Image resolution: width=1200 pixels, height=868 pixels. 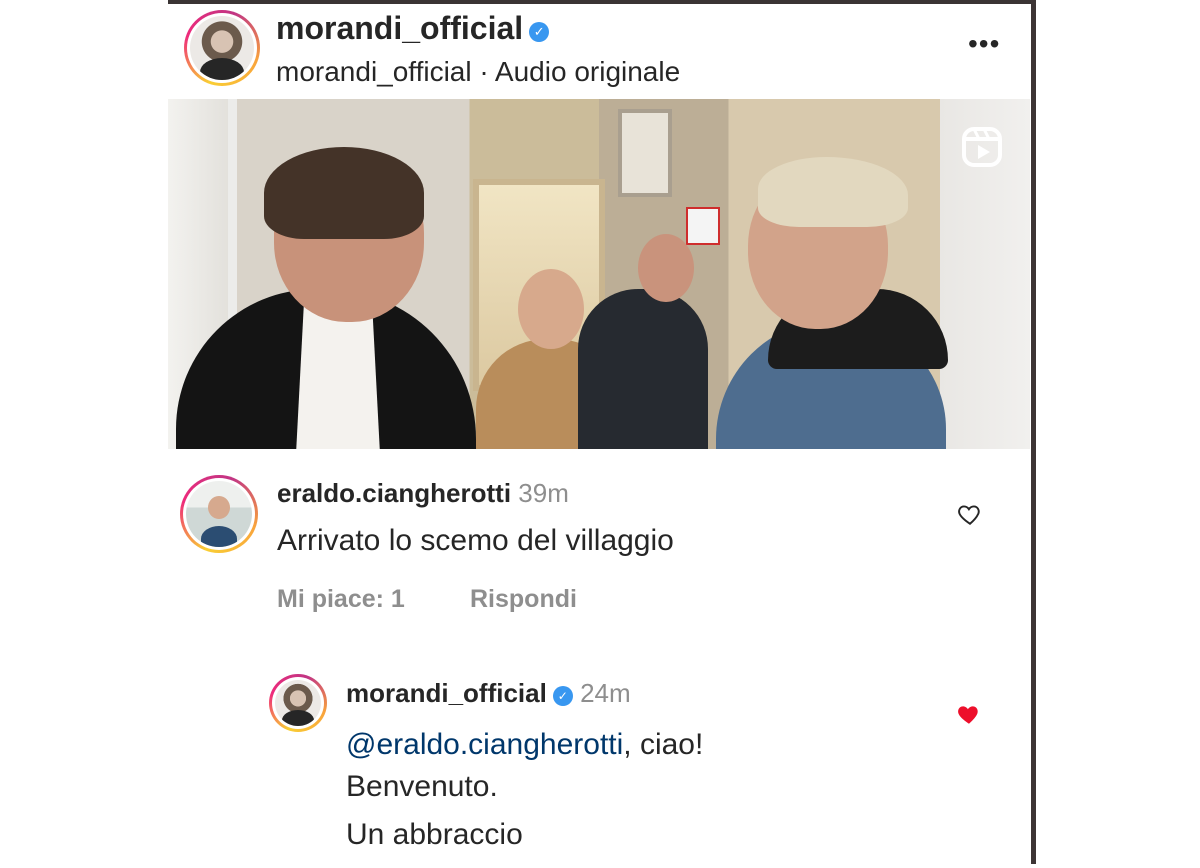 I want to click on reply-button: Rispondi, so click(x=523, y=599).